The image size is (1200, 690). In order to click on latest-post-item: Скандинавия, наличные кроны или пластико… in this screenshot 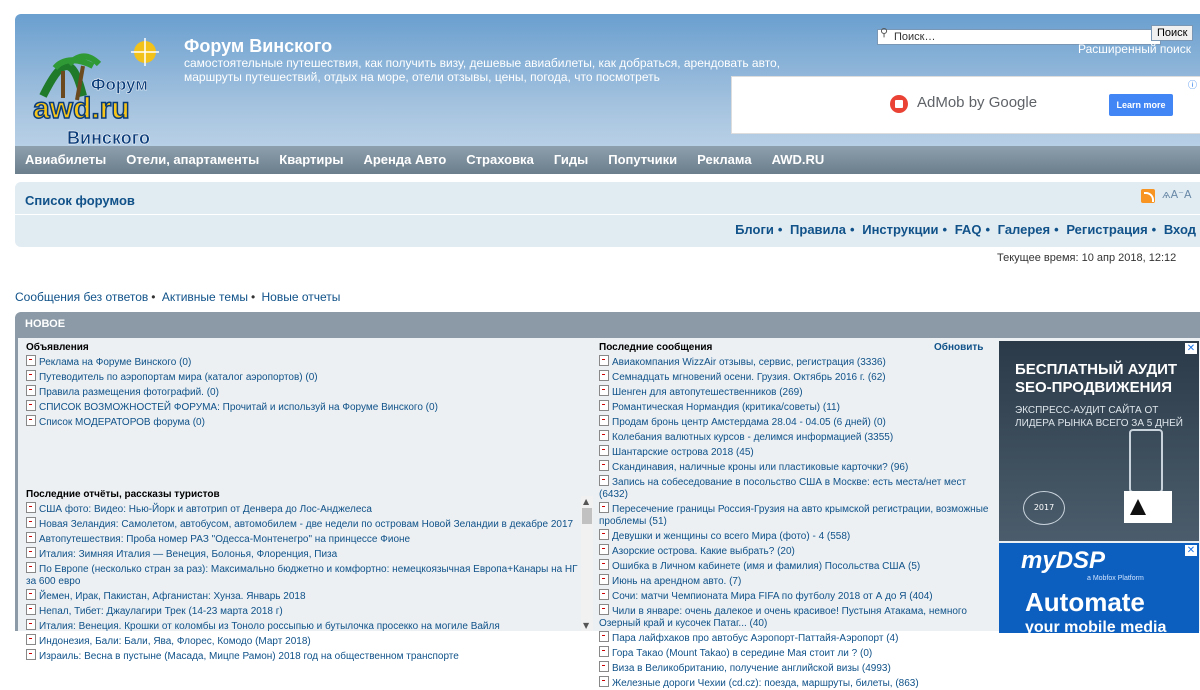, I will do `click(796, 466)`.